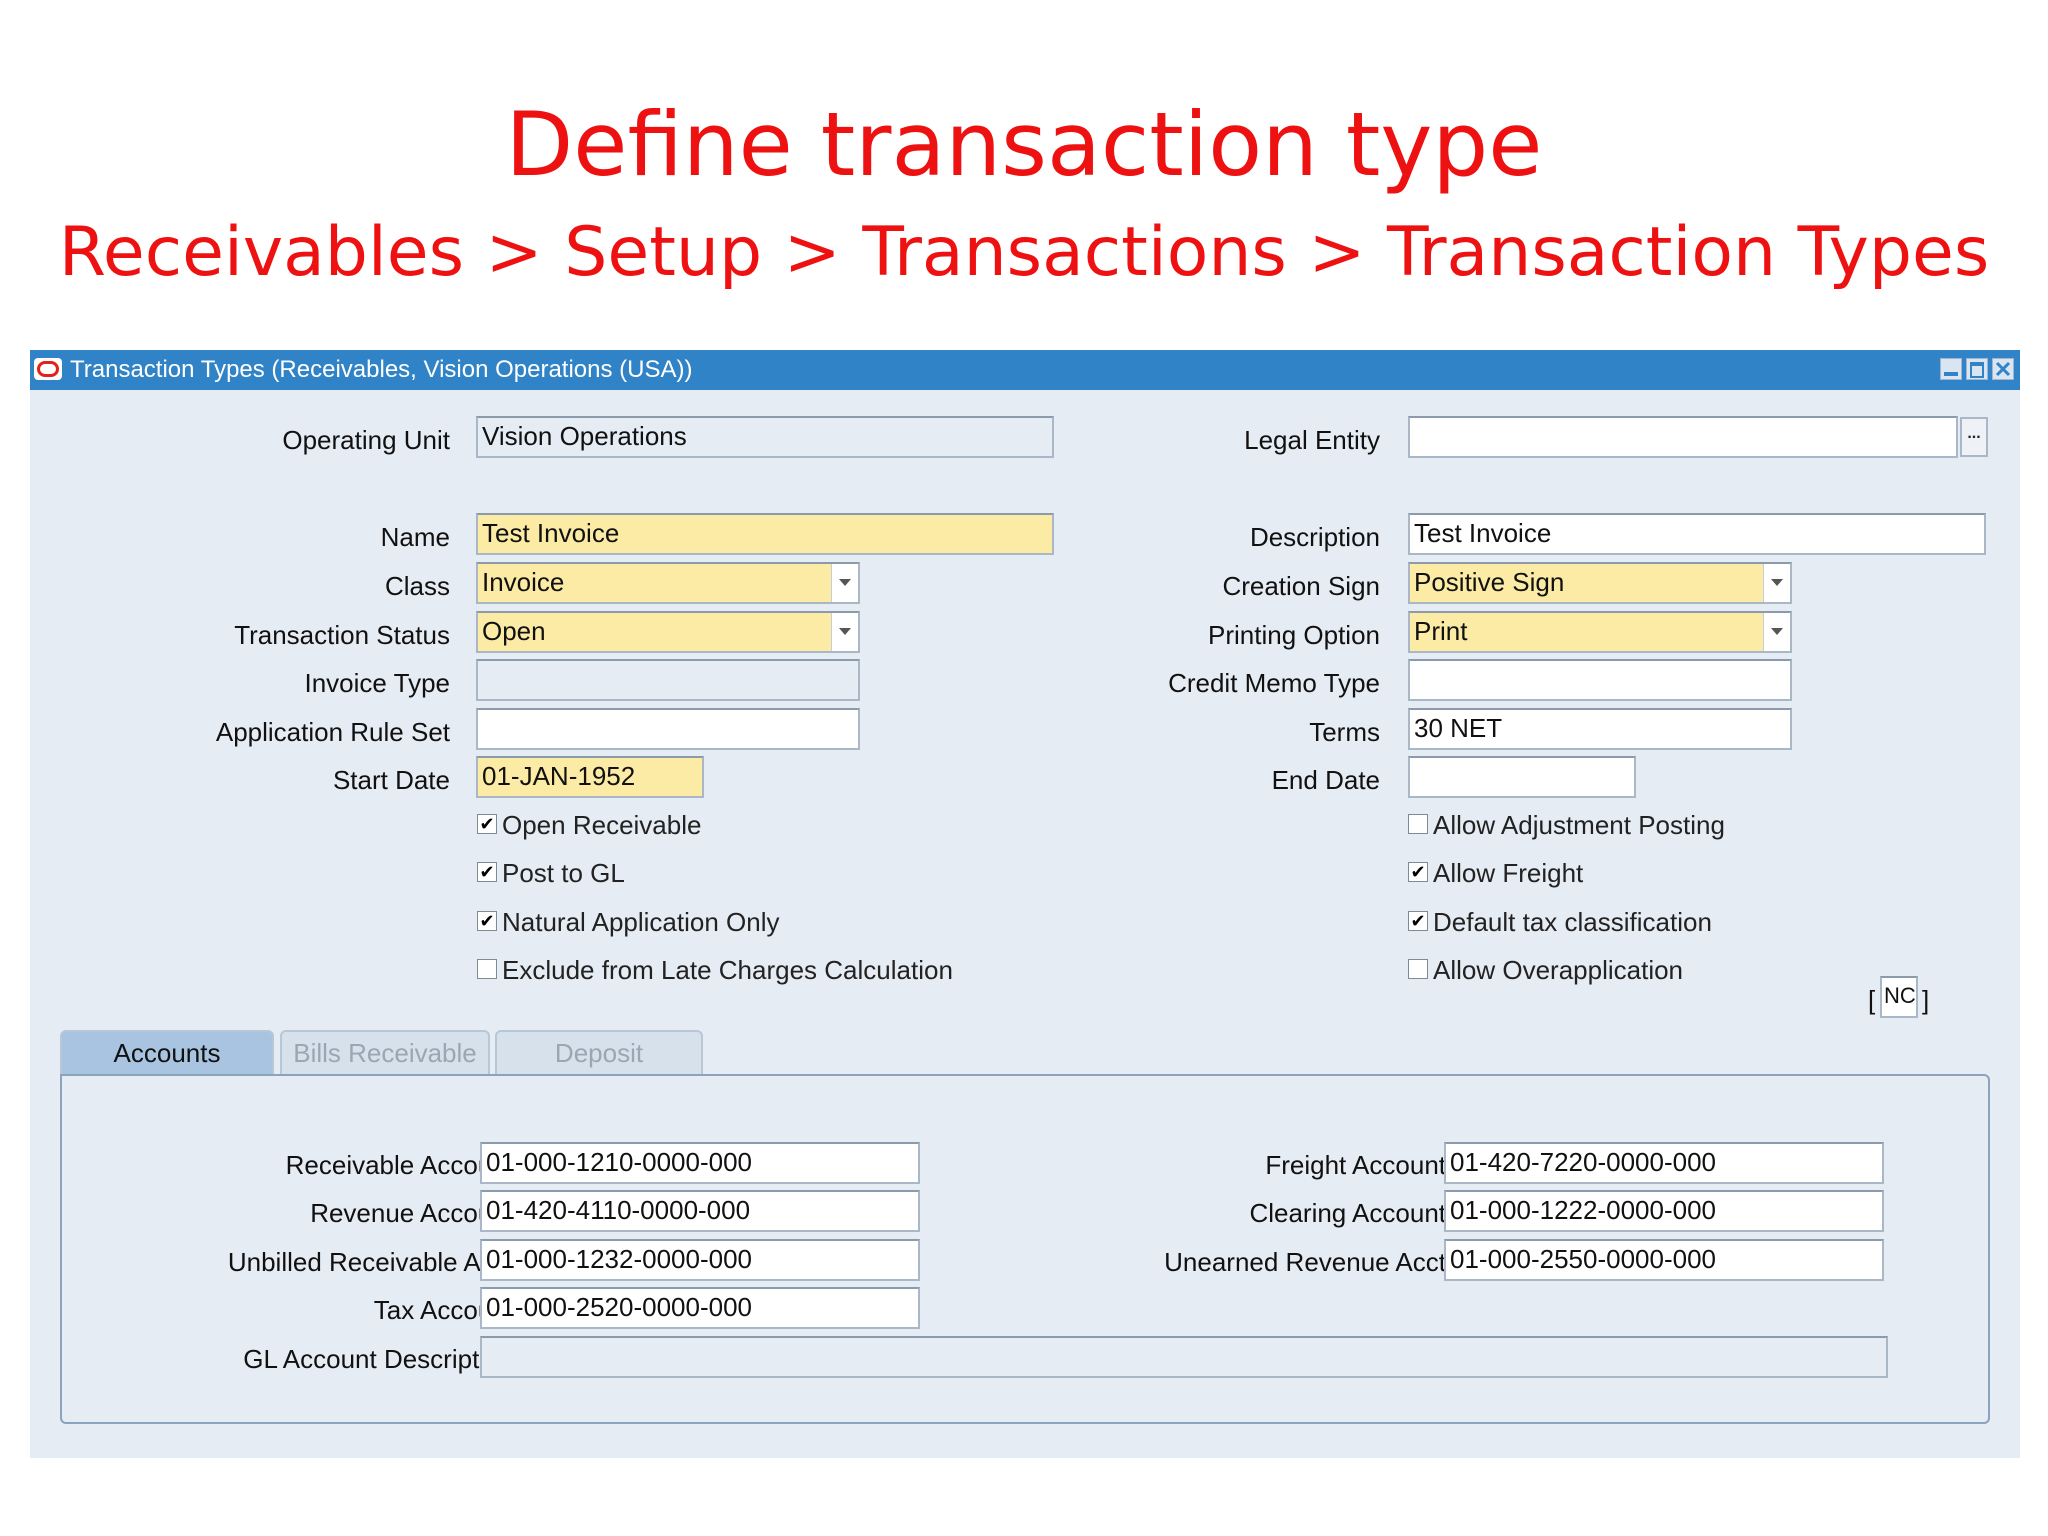  I want to click on exclude-late-charges-label: Exclude from Late Charges Calculation, so click(727, 970).